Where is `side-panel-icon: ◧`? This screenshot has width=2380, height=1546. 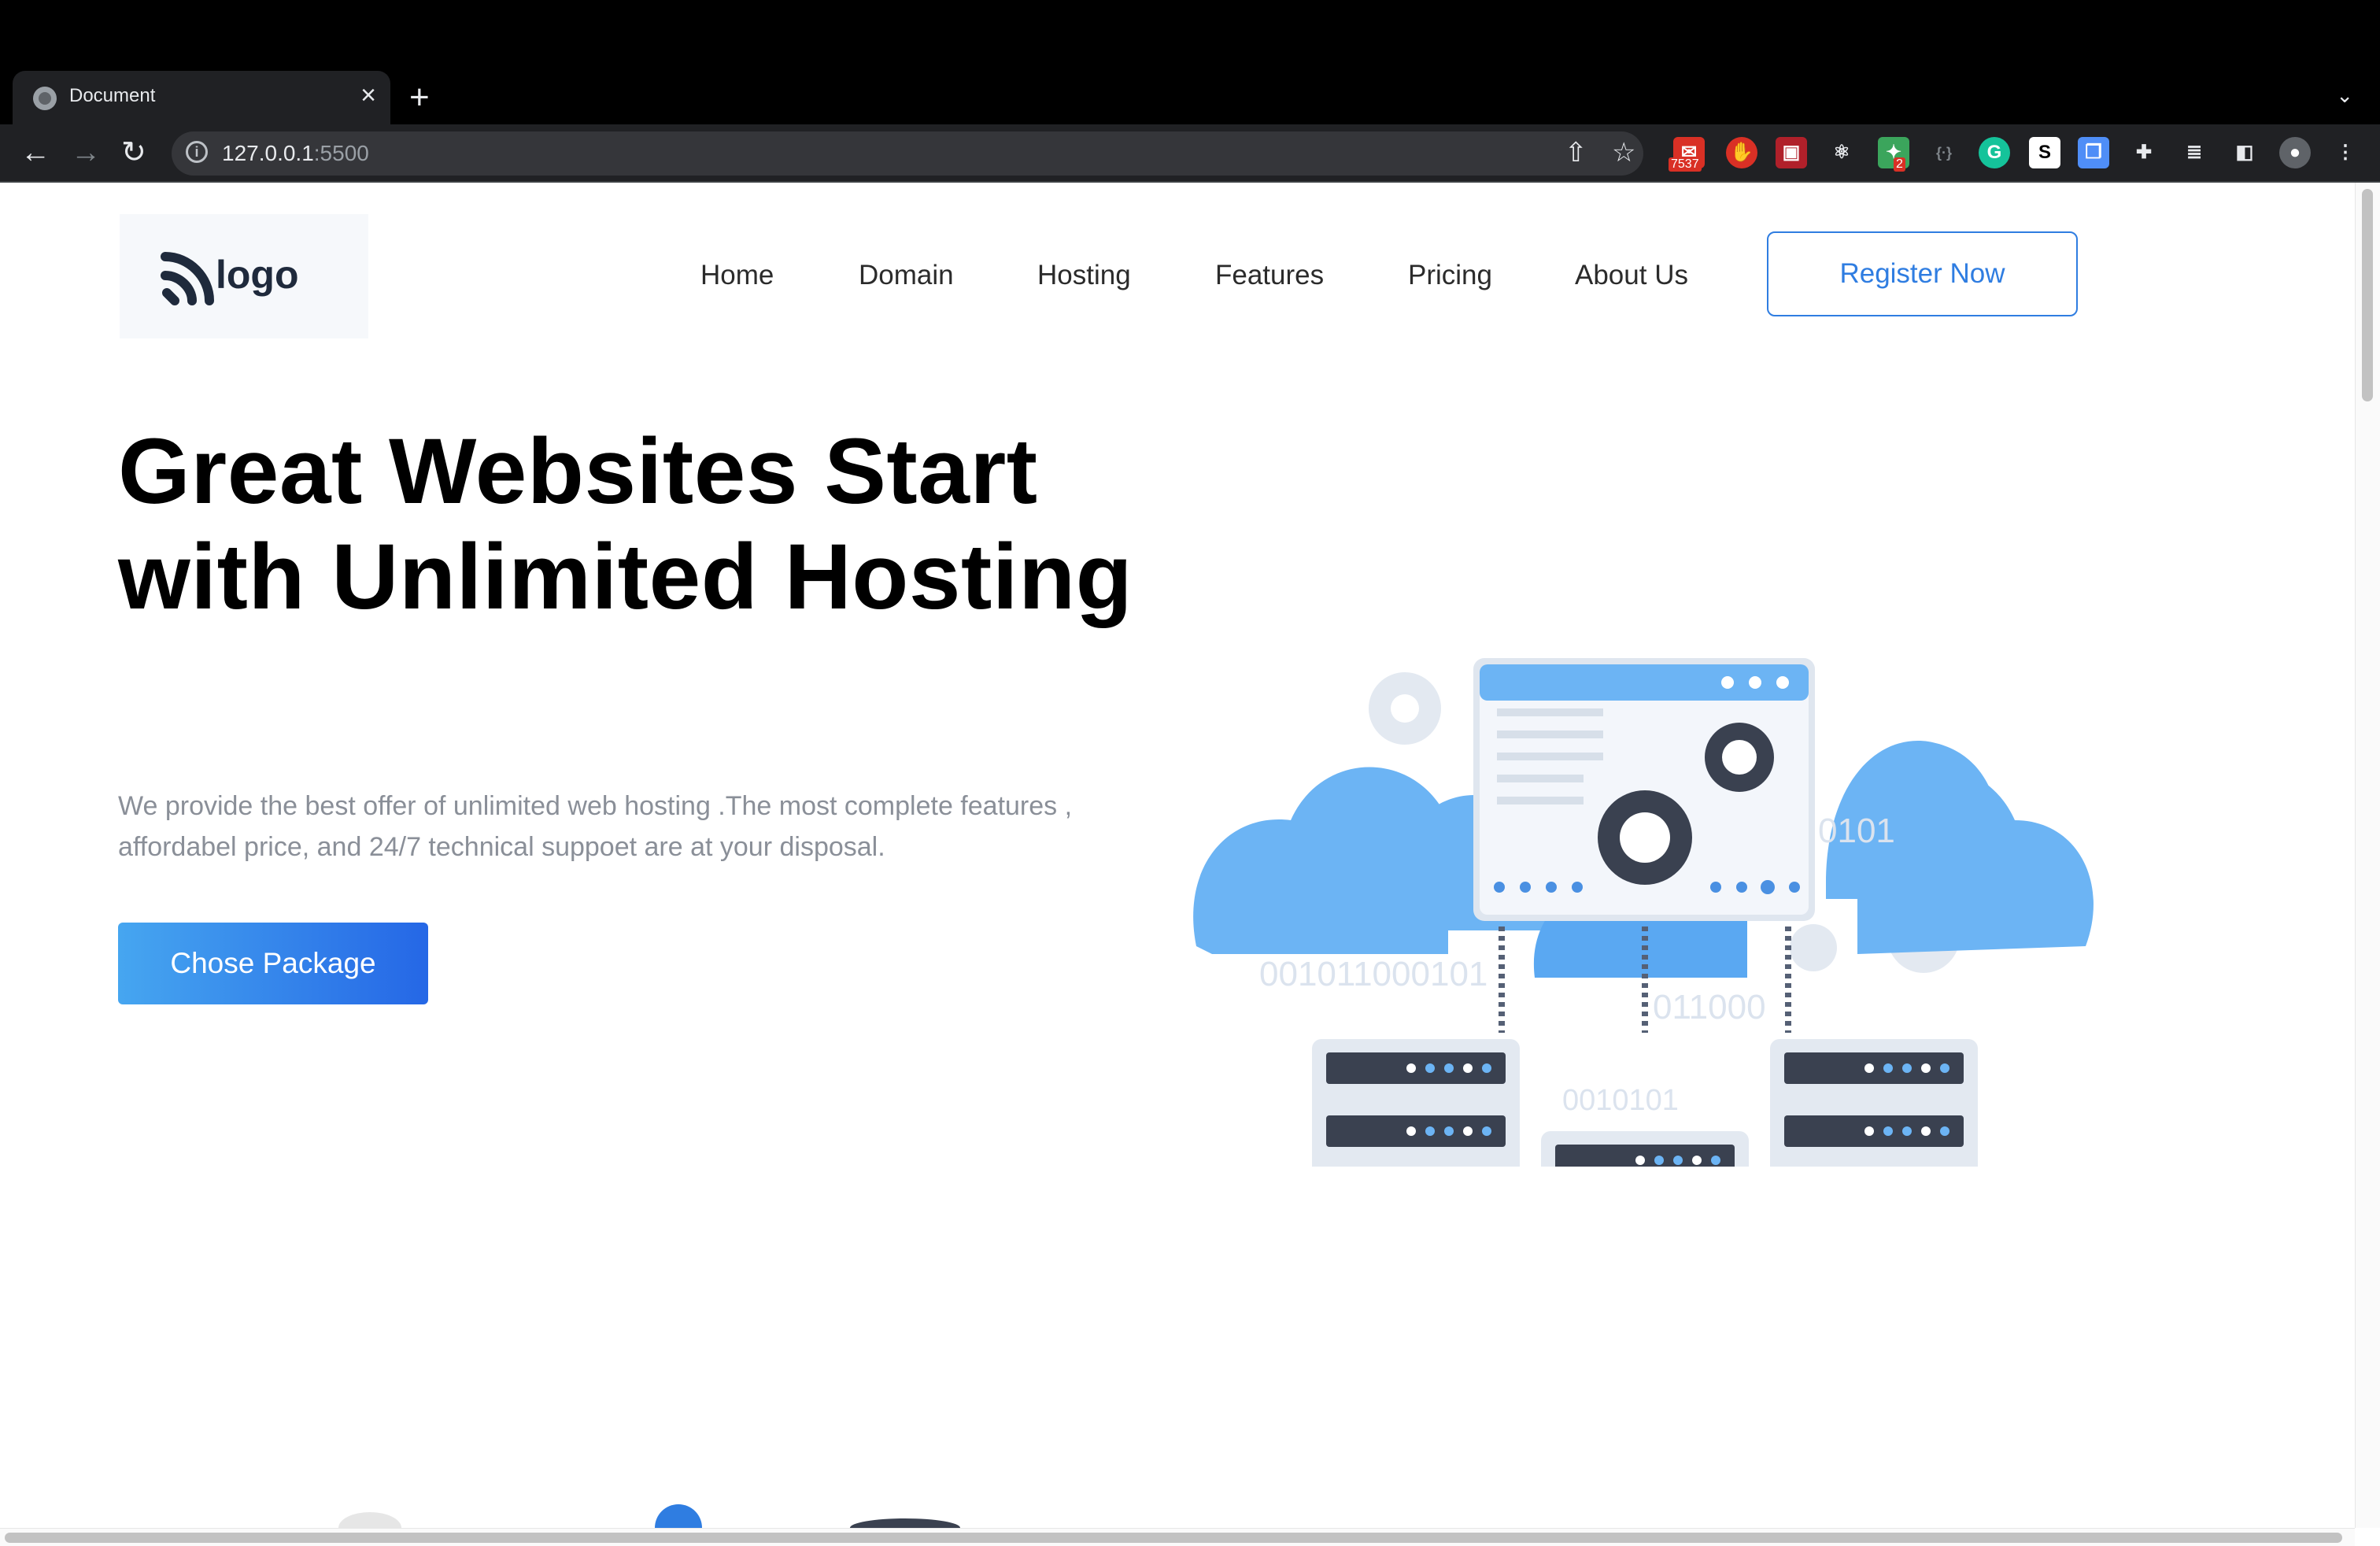 side-panel-icon: ◧ is located at coordinates (2244, 152).